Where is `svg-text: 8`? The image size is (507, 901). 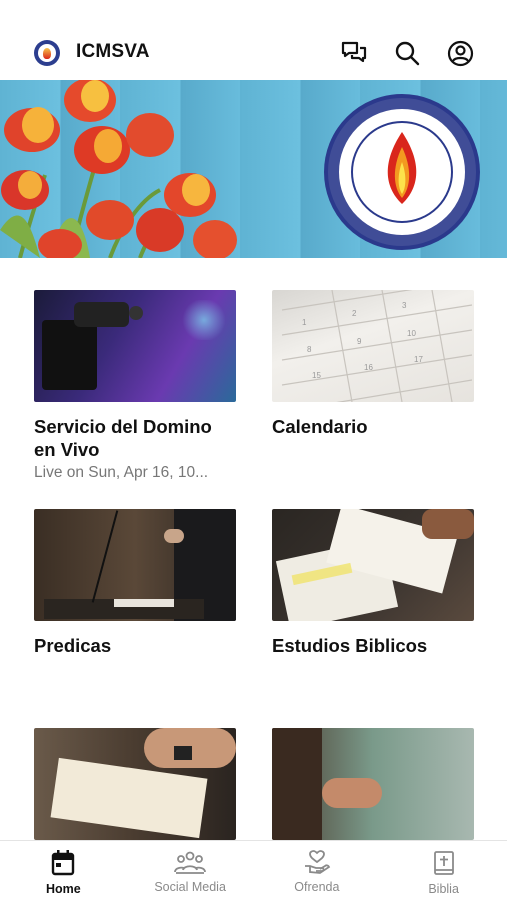 svg-text: 8 is located at coordinates (309, 349).